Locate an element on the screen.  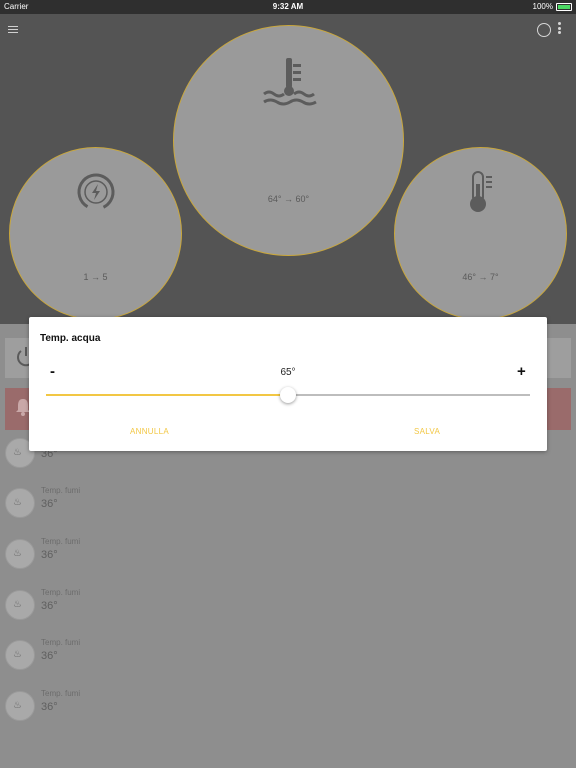
temperature-slider is located at coordinates (288, 395).